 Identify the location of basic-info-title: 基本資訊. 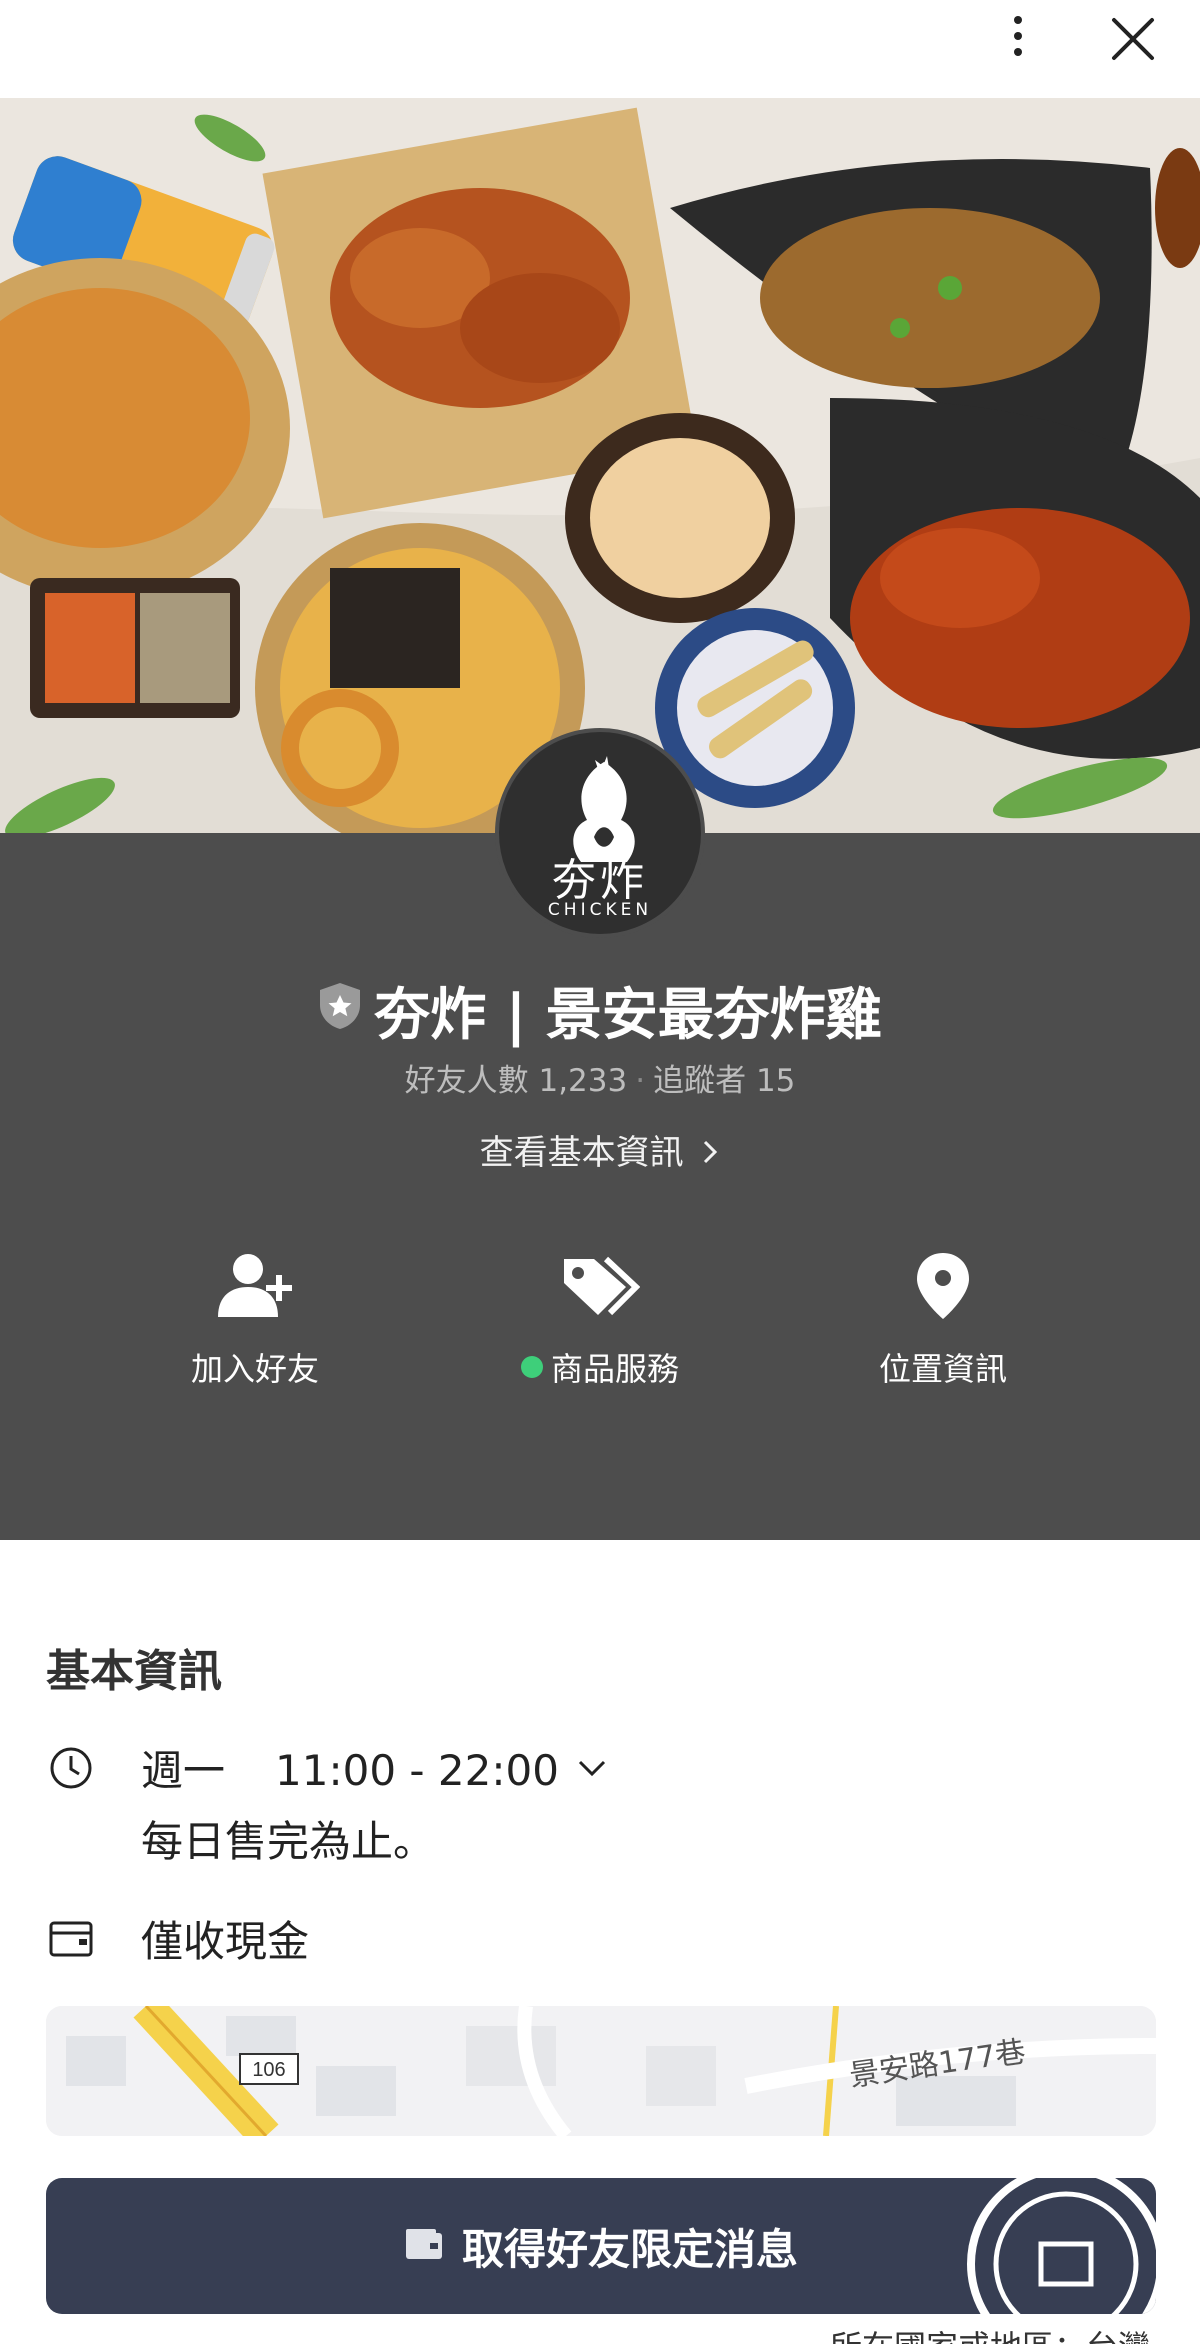
(134, 1671).